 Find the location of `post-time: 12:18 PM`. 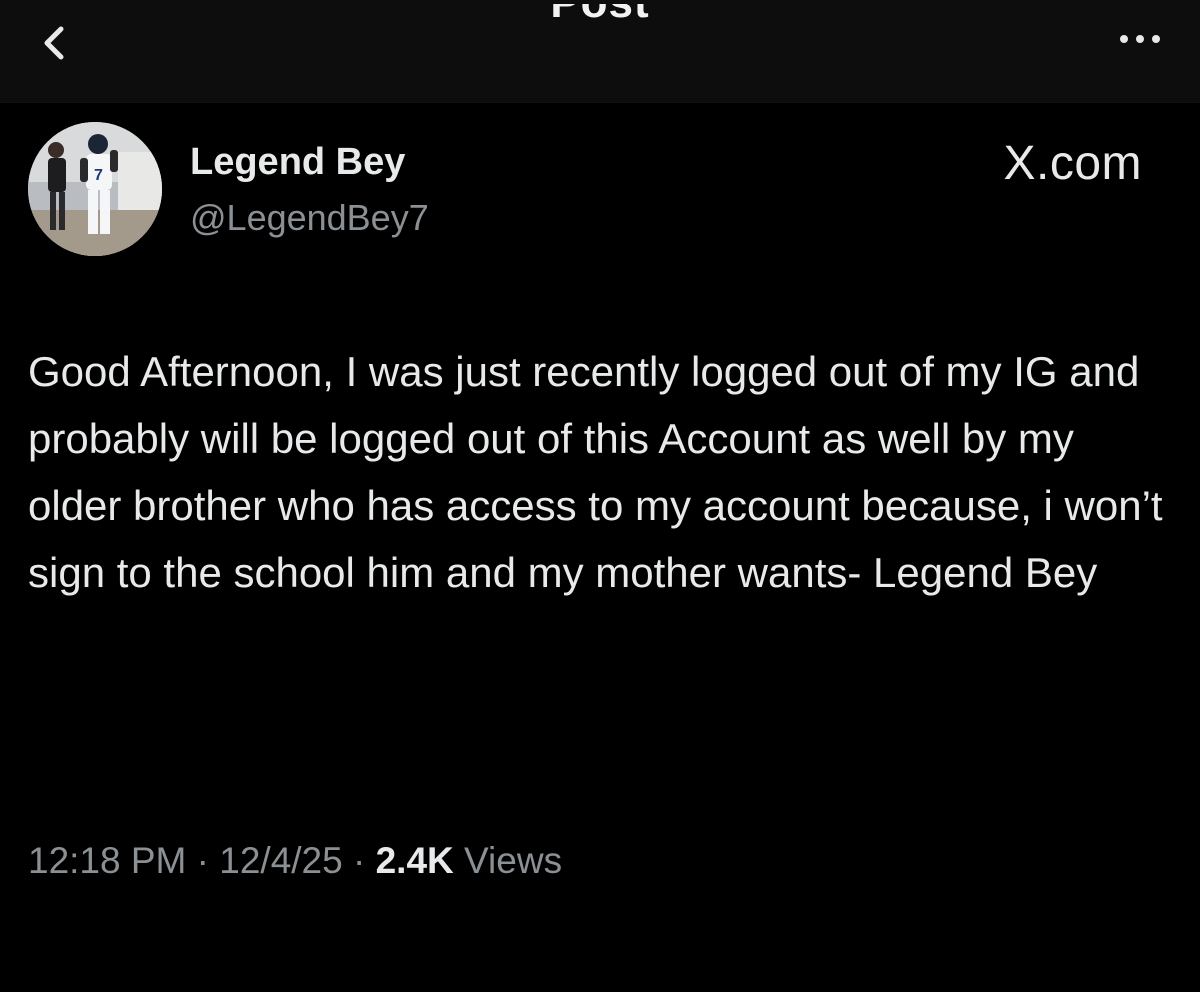

post-time: 12:18 PM is located at coordinates (107, 860).